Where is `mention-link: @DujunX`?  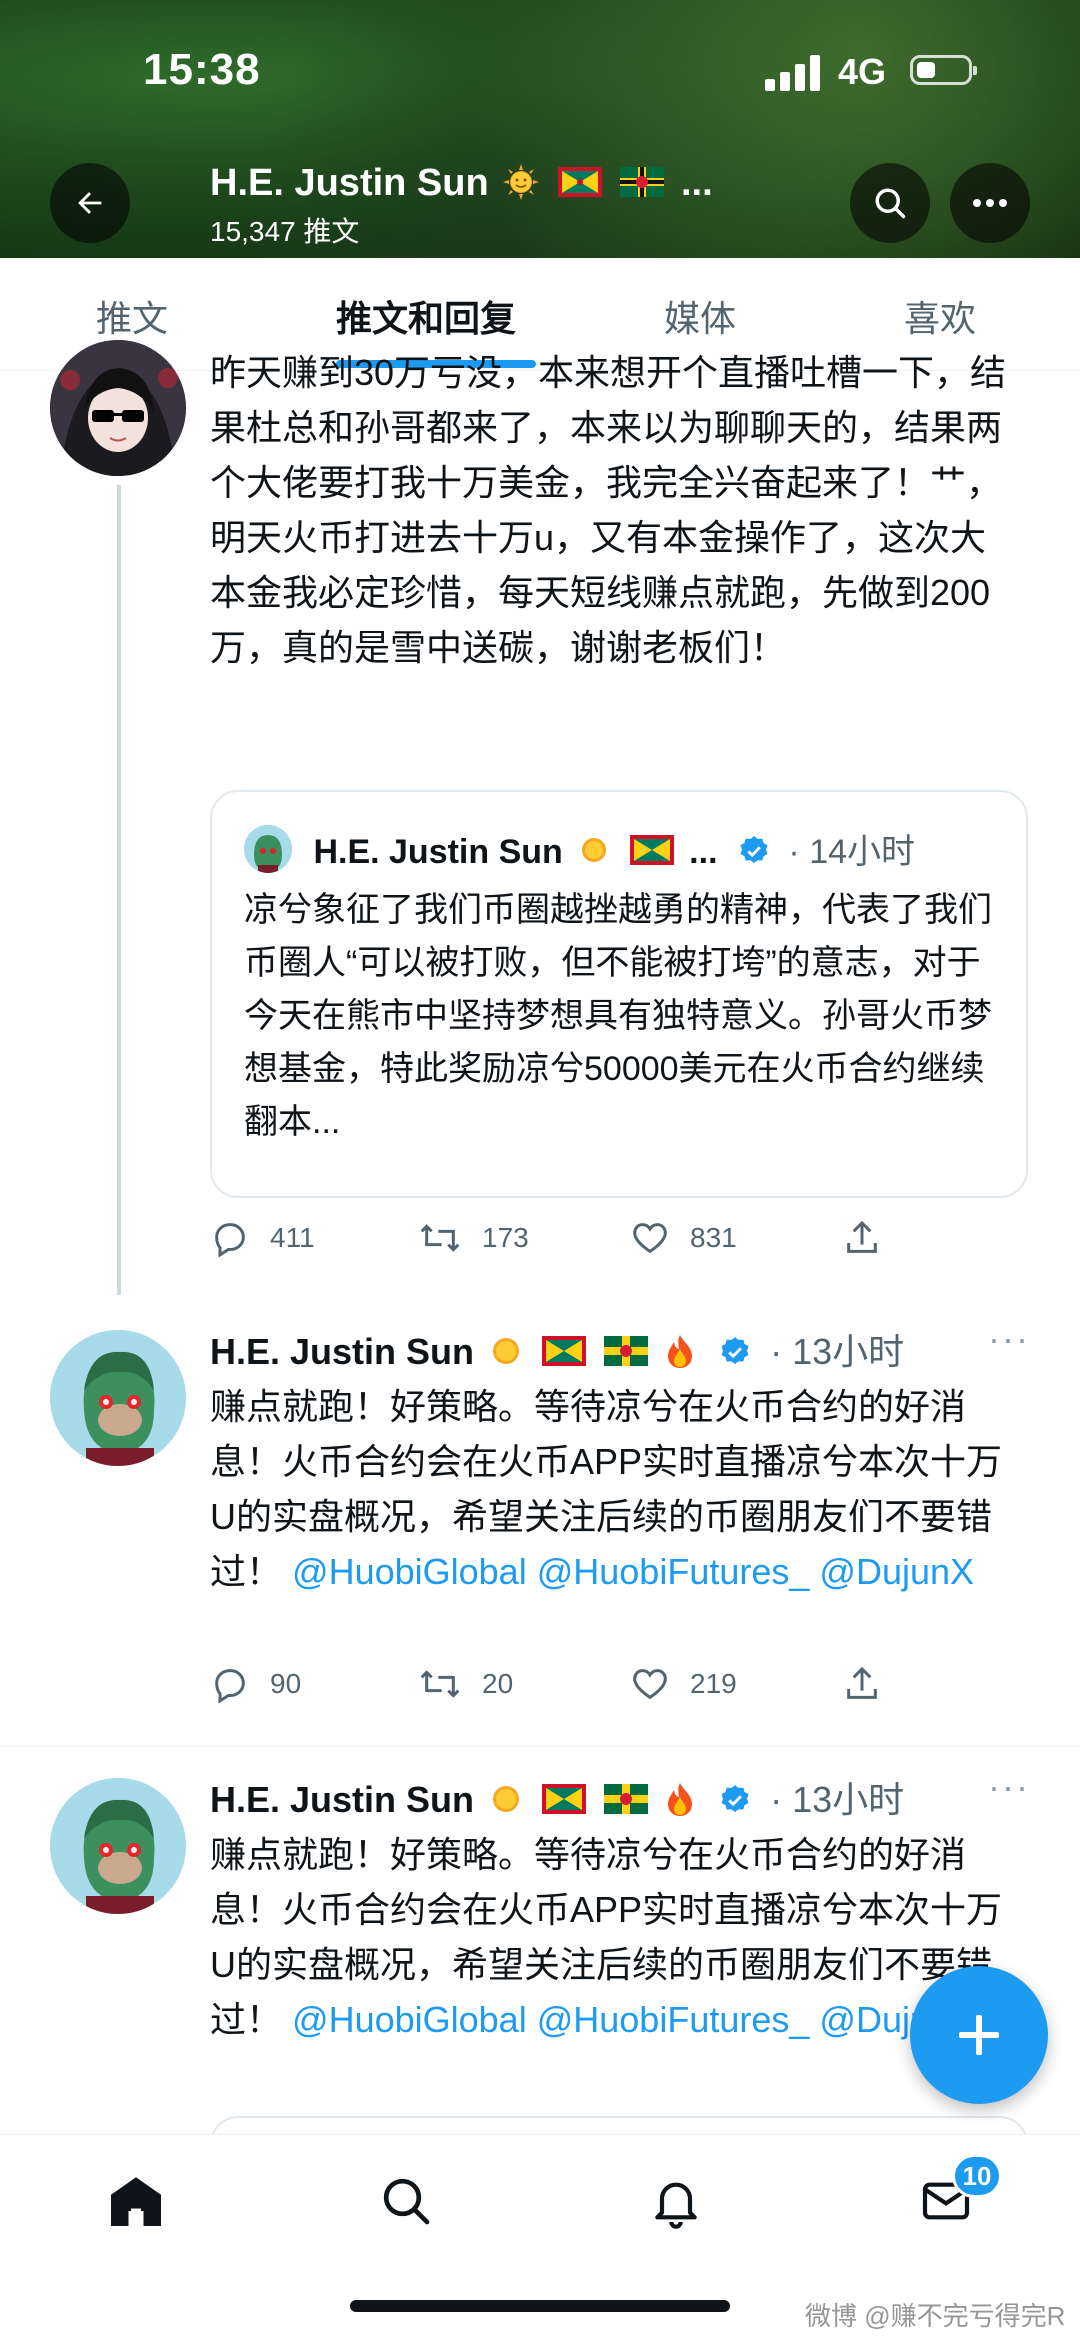
mention-link: @DujunX is located at coordinates (896, 1571).